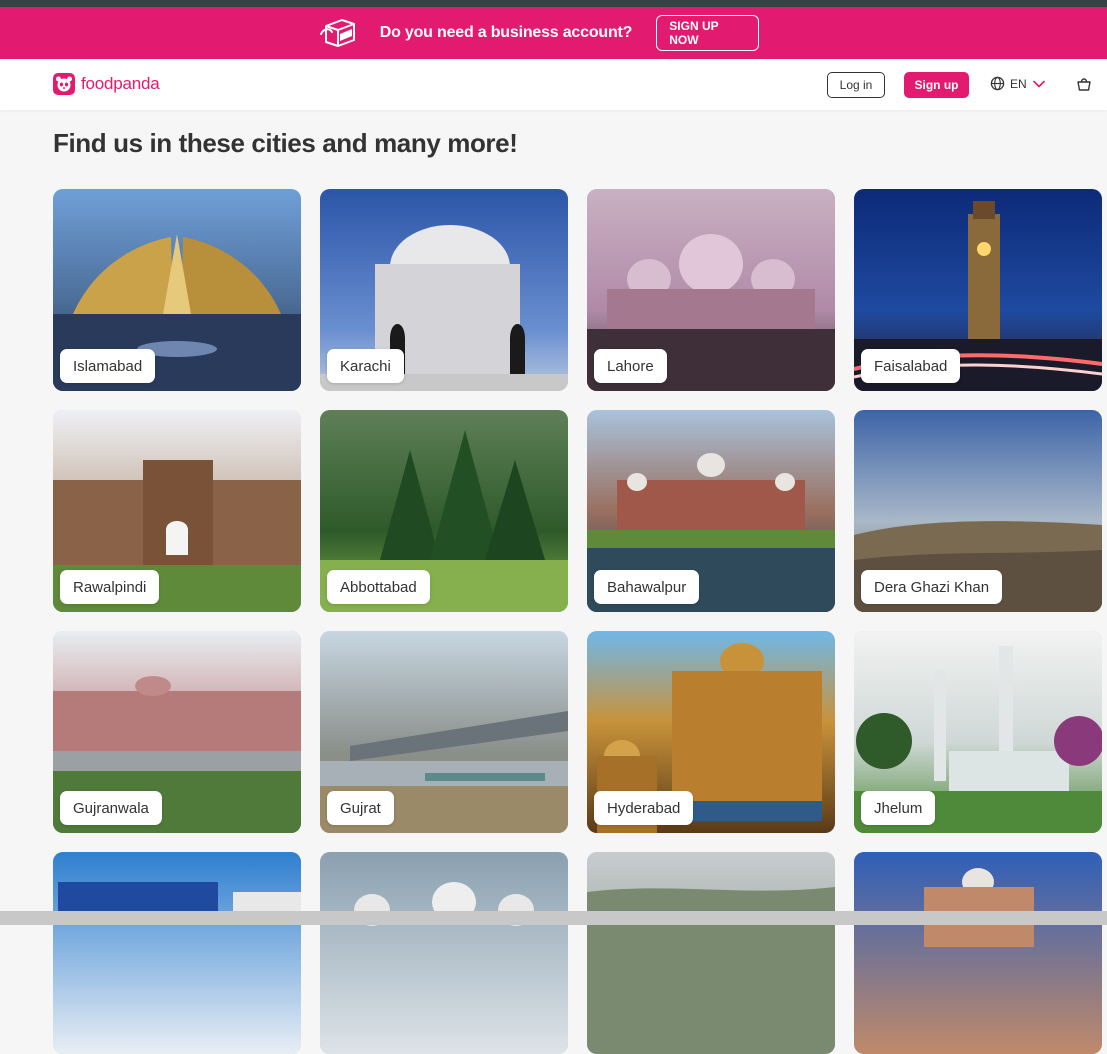 This screenshot has height=1054, width=1107. Describe the element at coordinates (553, 918) in the screenshot. I see `horizontal-scrollbar` at that location.